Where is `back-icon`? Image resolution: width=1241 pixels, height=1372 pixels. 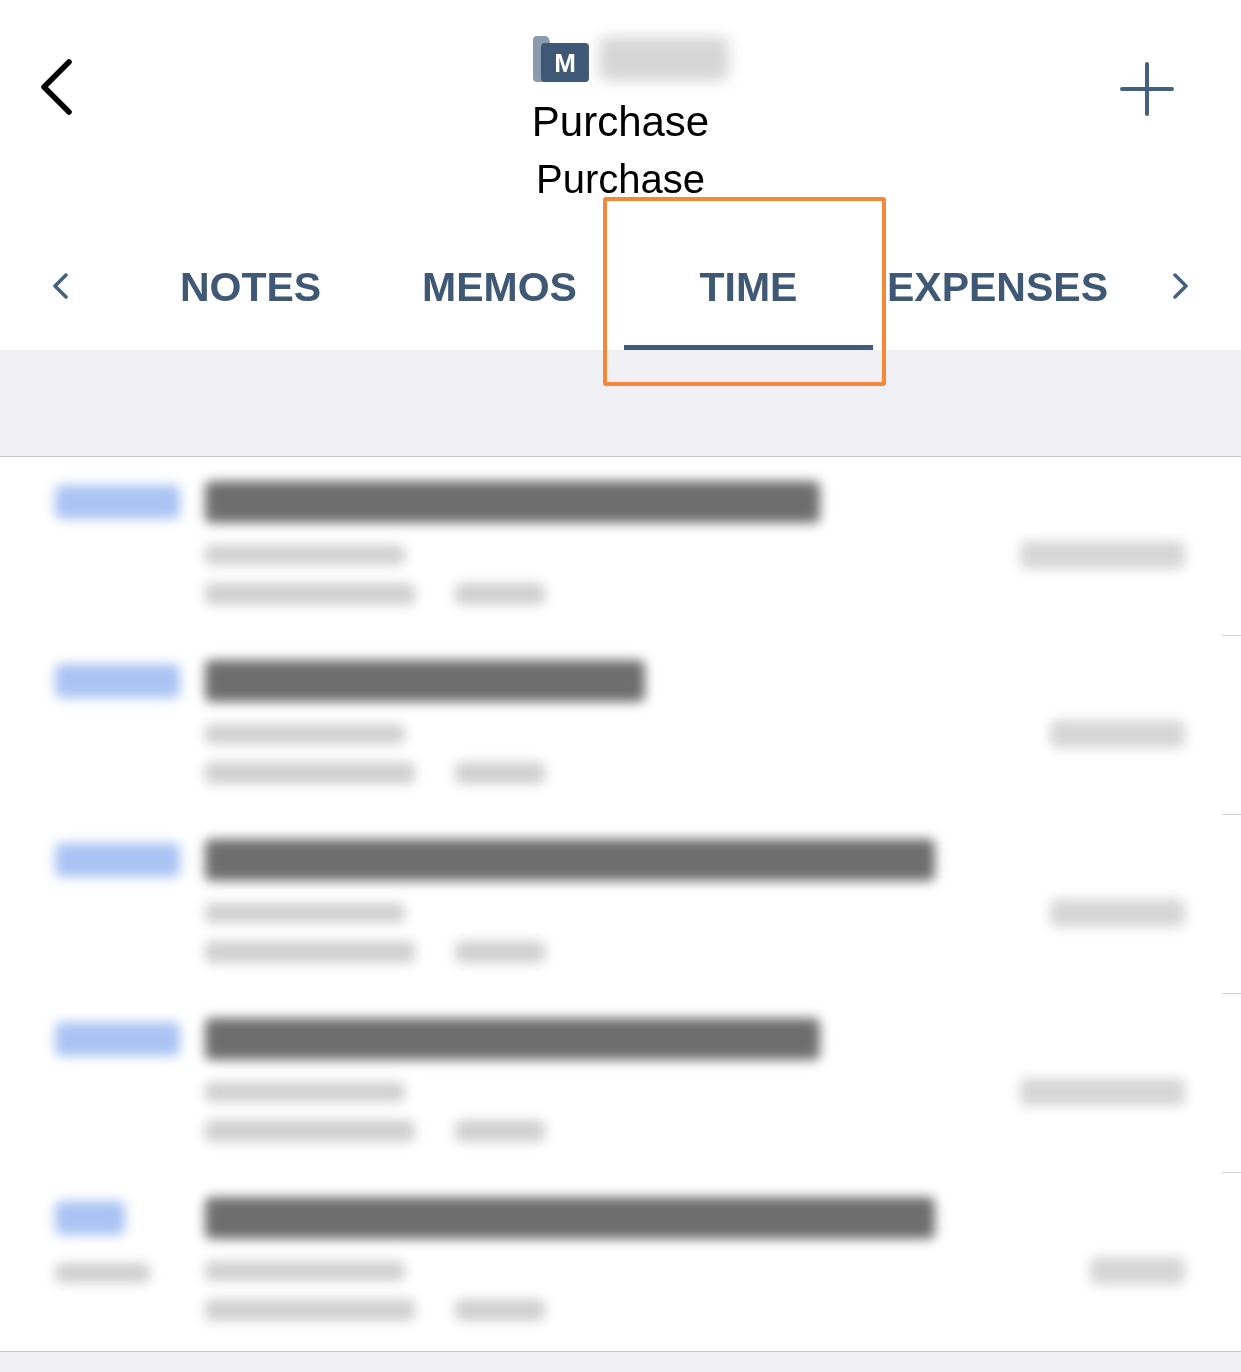 back-icon is located at coordinates (56, 87).